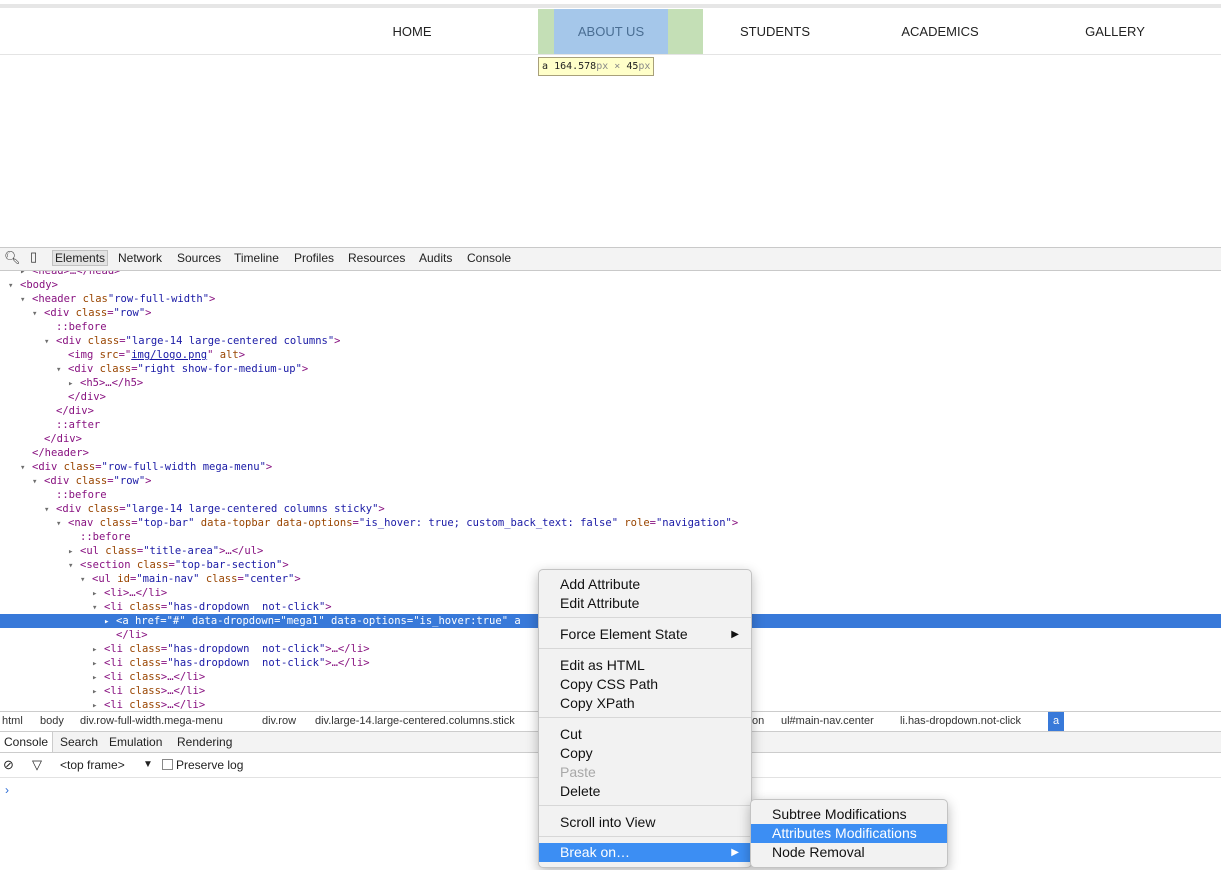  What do you see at coordinates (376, 258) in the screenshot?
I see `tab-resources: Resources` at bounding box center [376, 258].